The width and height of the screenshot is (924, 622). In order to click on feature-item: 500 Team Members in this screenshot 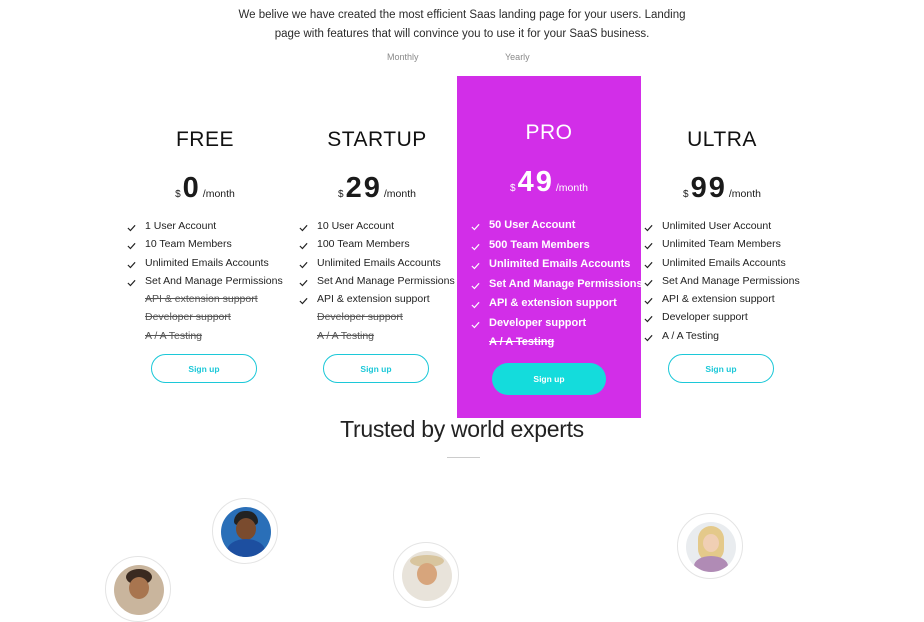, I will do `click(556, 249)`.